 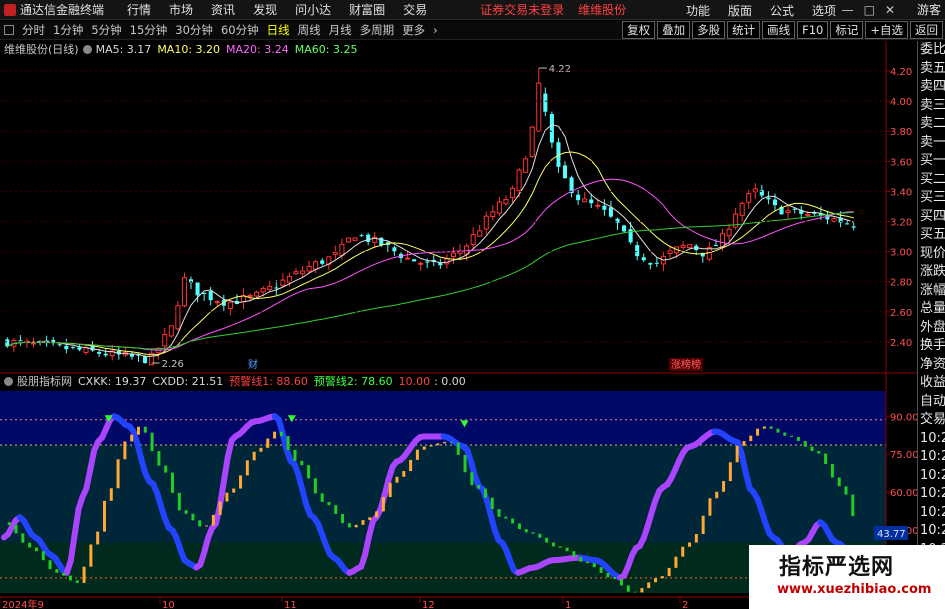 What do you see at coordinates (340, 30) in the screenshot?
I see `period-monthly: 月线` at bounding box center [340, 30].